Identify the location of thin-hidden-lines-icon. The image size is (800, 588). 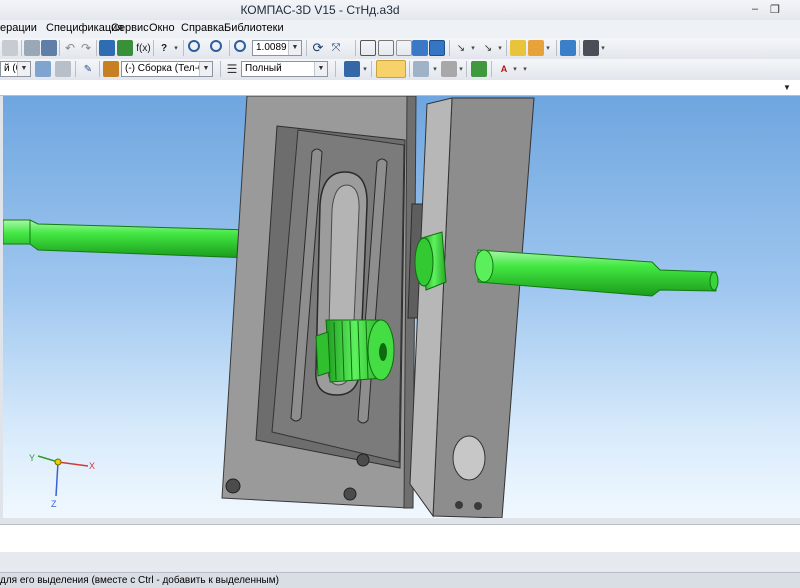
(404, 48).